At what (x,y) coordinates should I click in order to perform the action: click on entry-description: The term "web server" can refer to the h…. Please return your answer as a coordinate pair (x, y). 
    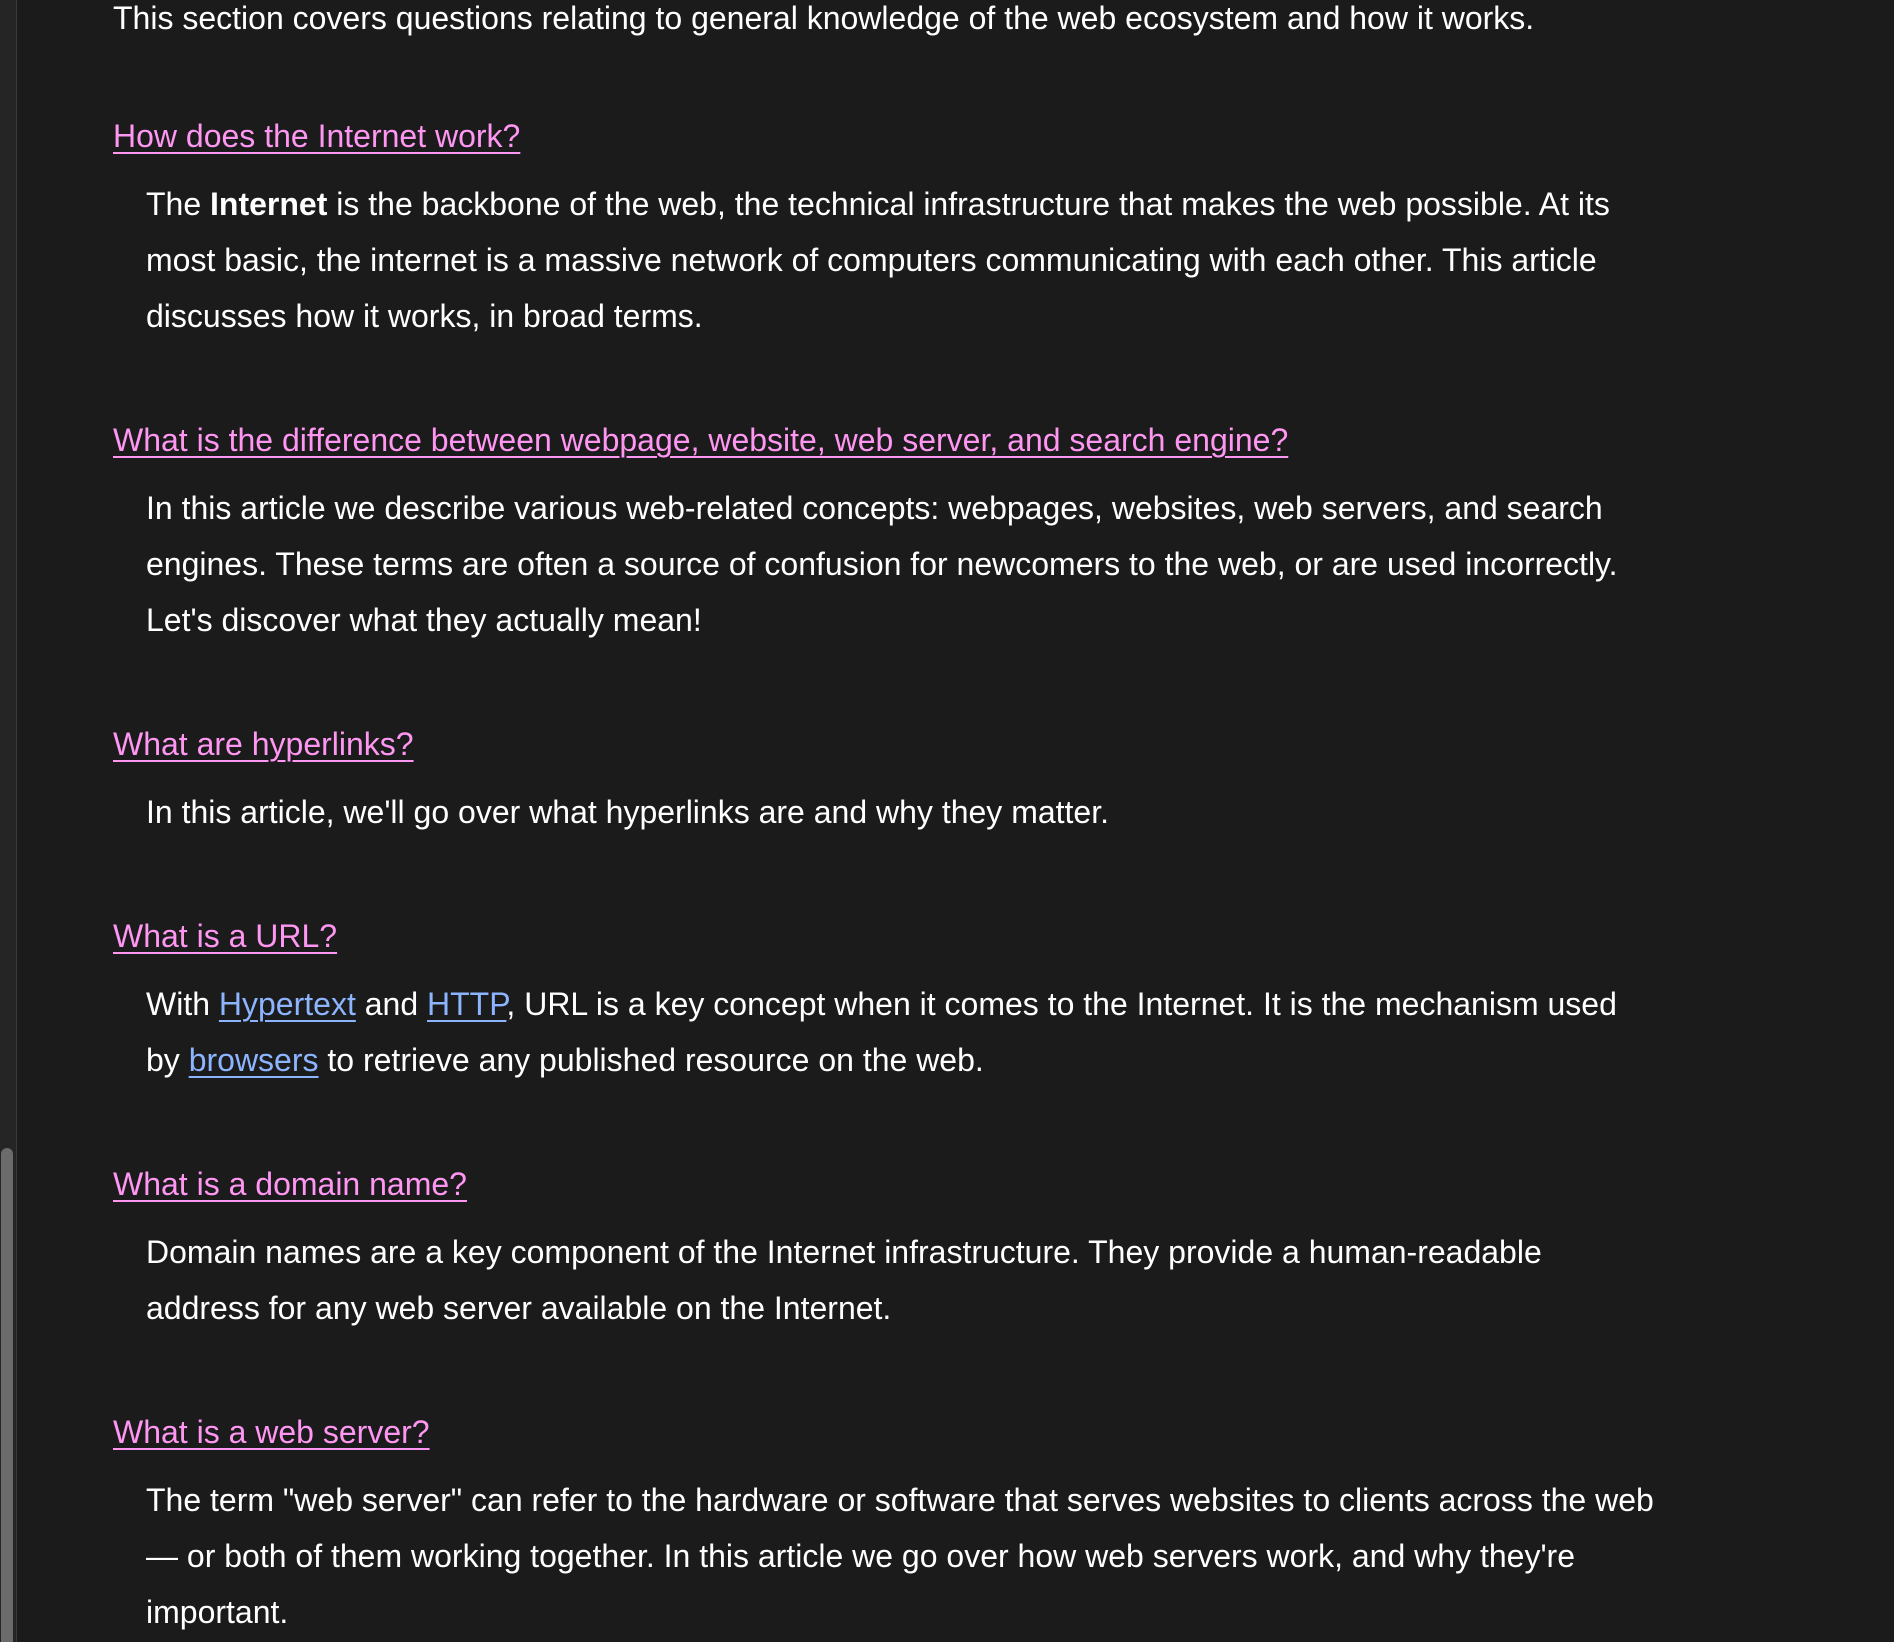
    Looking at the image, I should click on (900, 1556).